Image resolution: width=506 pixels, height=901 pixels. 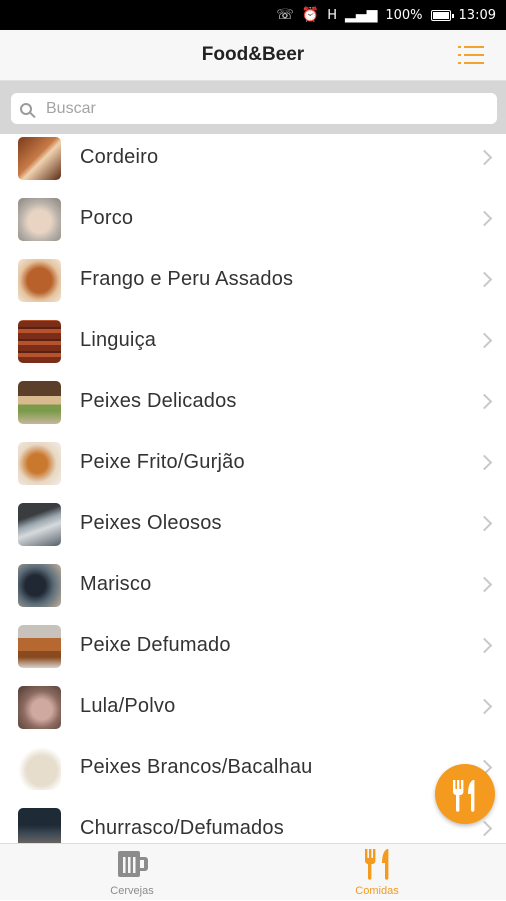 I want to click on list-item-peixe-frito: Peixe Frito/Gurjão, so click(x=253, y=462).